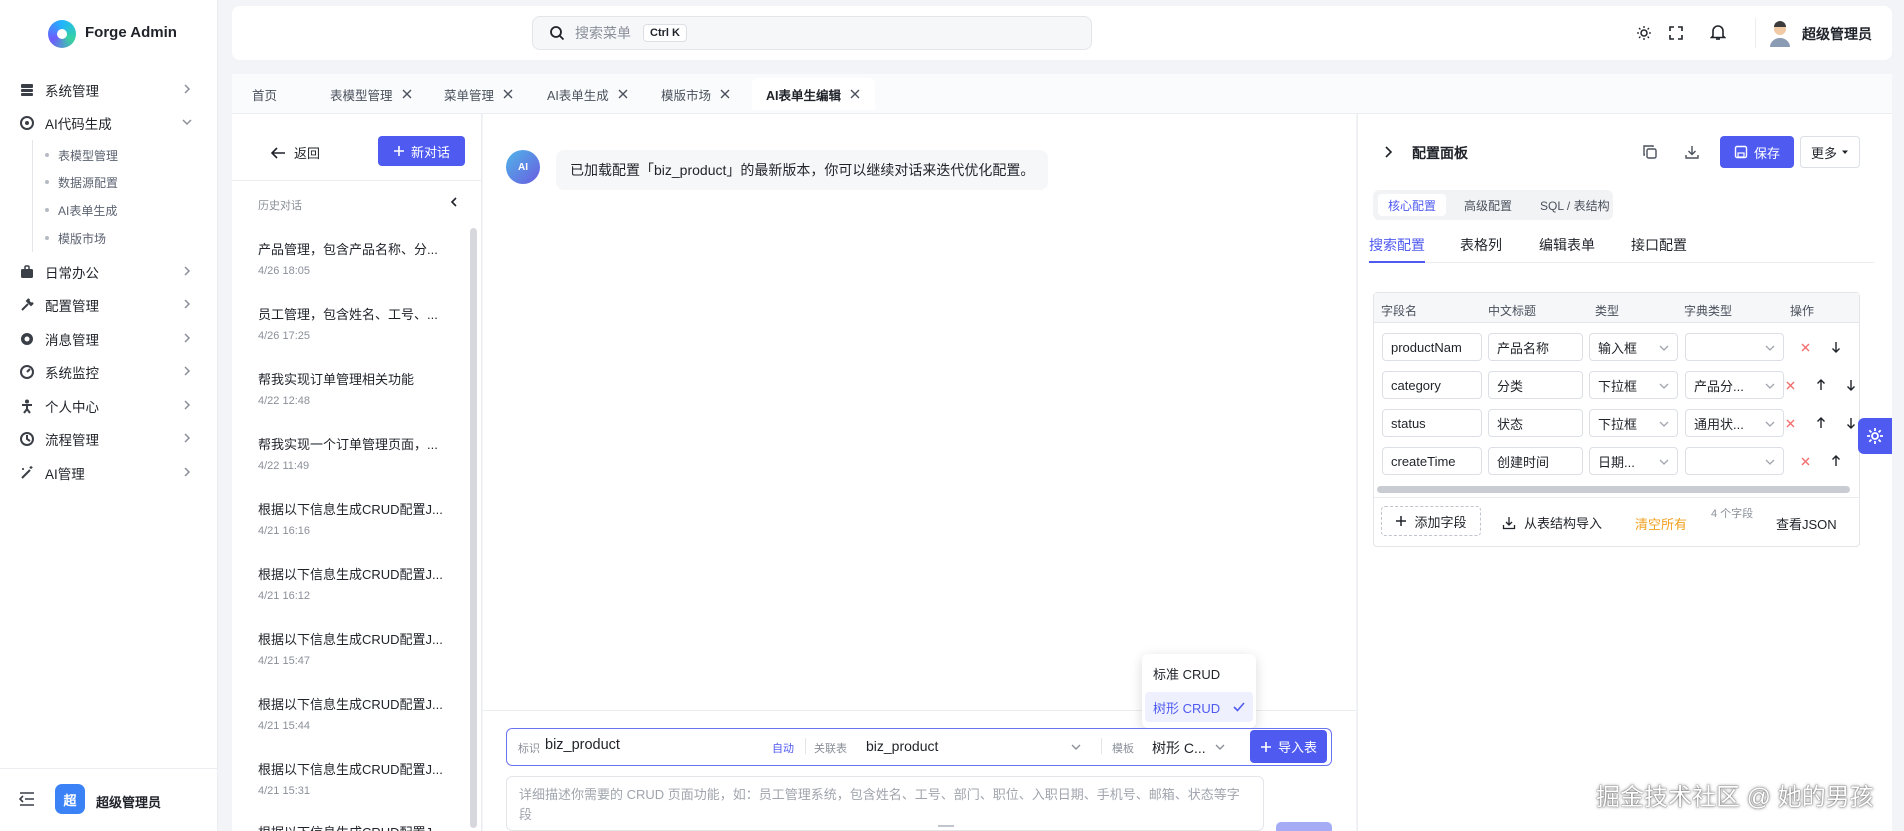  What do you see at coordinates (295, 152) in the screenshot?
I see `back-button: 返回` at bounding box center [295, 152].